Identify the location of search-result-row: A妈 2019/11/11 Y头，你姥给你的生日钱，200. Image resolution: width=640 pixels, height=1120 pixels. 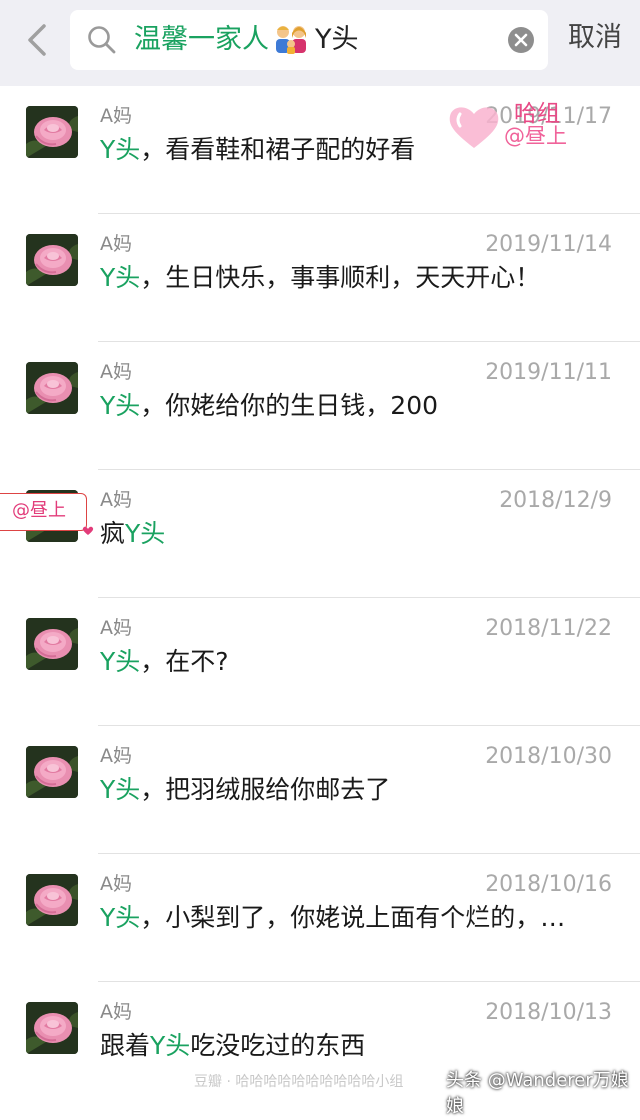
(333, 406).